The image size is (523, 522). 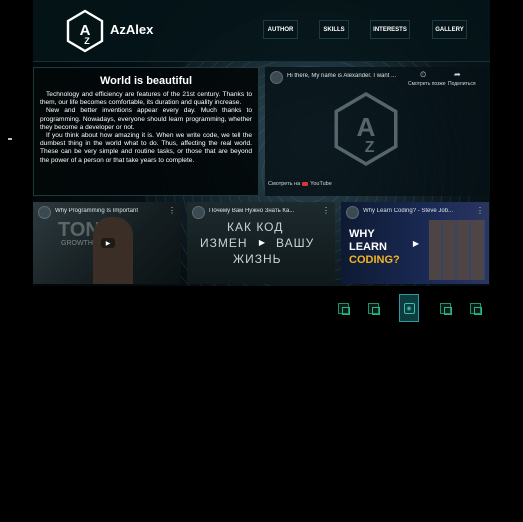 I want to click on thumbnail-text: CODING?, so click(x=374, y=260).